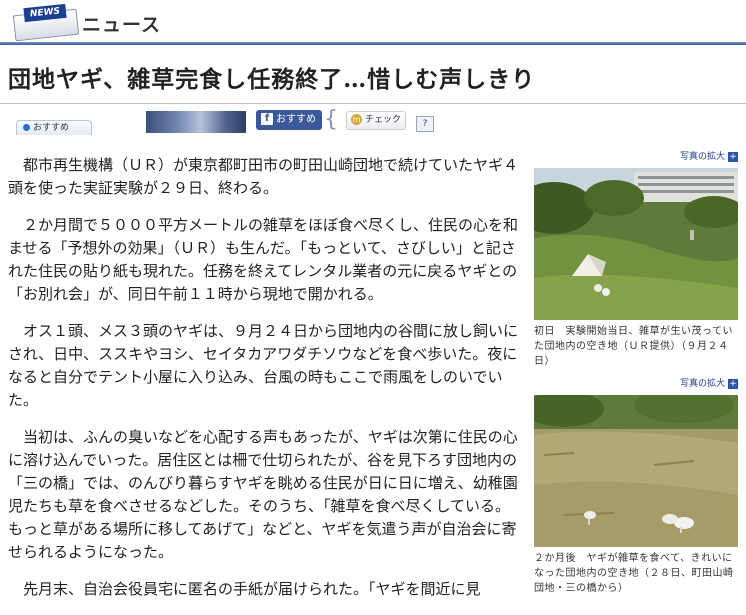 Image resolution: width=746 pixels, height=615 pixels. Describe the element at coordinates (636, 471) in the screenshot. I see `article-photo-two-months` at that location.